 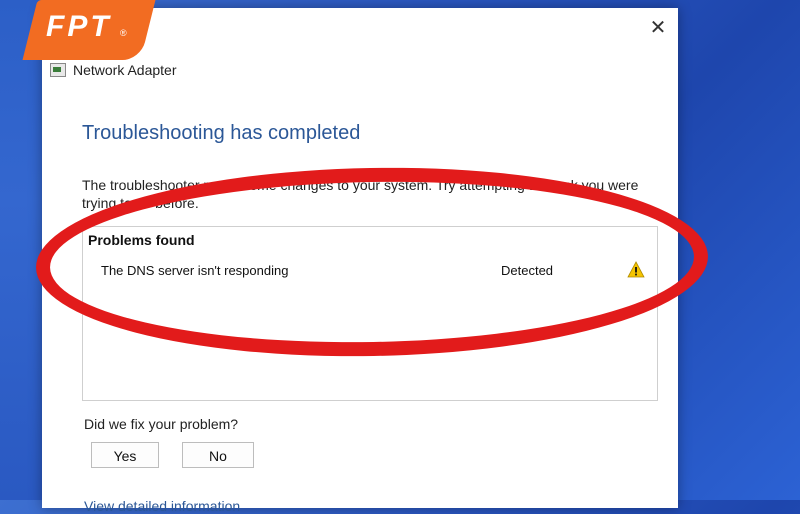 I want to click on window-title-row: Network Adapter, so click(x=113, y=70).